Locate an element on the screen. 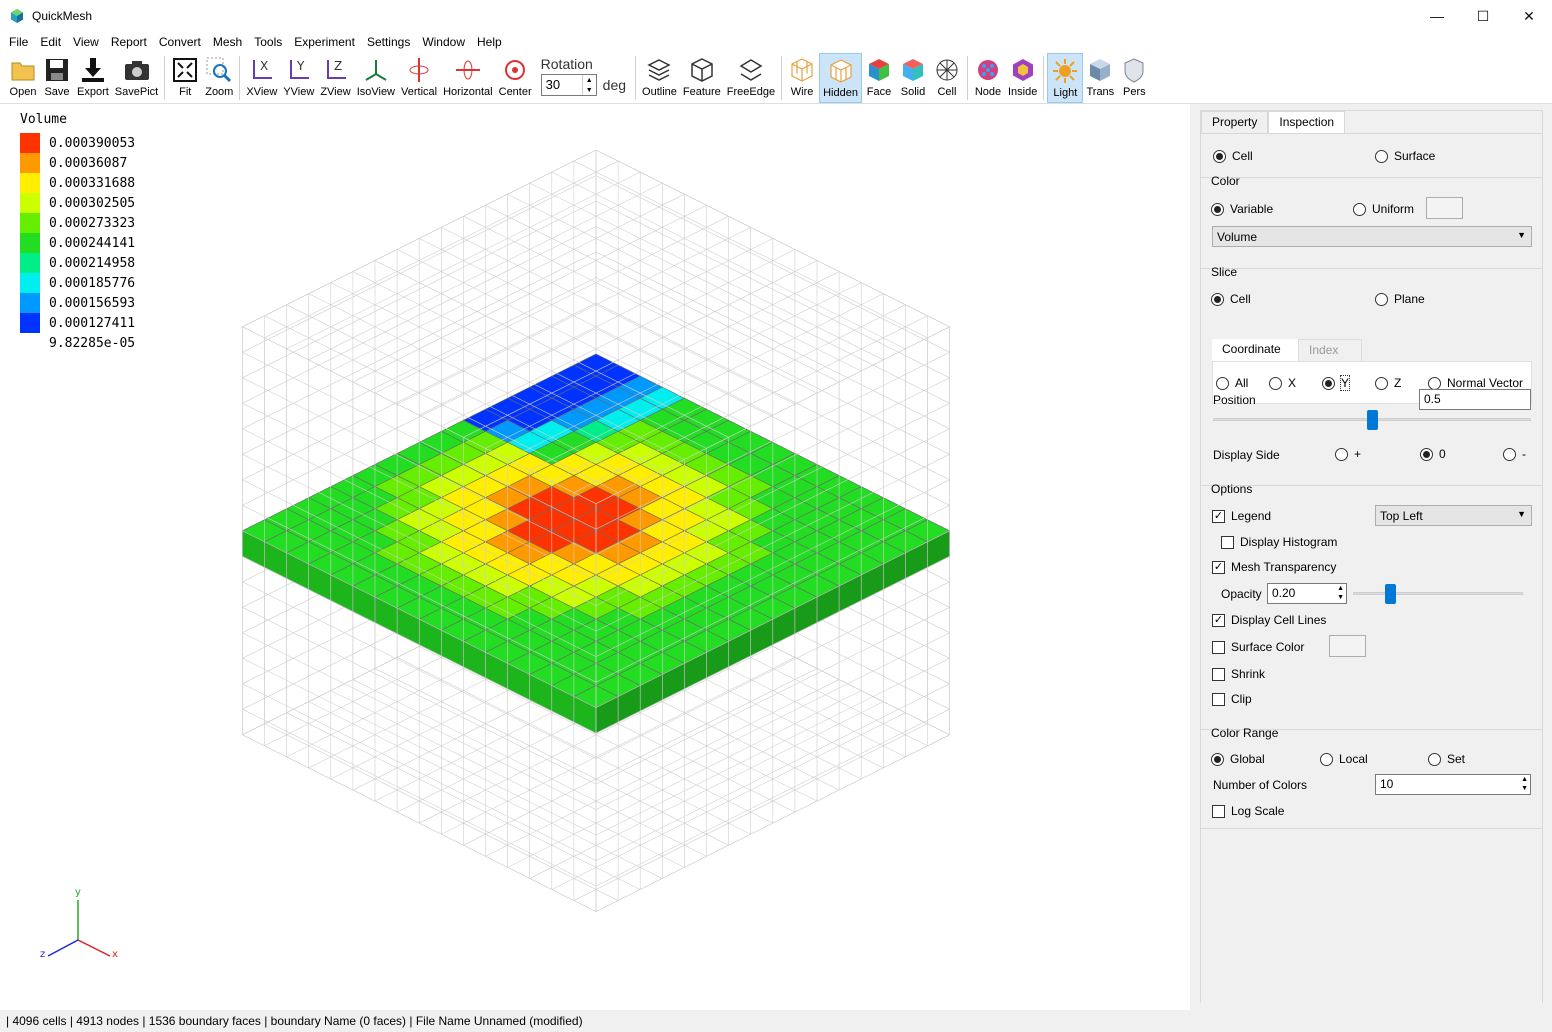  fit-button: Fit is located at coordinates (185, 78).